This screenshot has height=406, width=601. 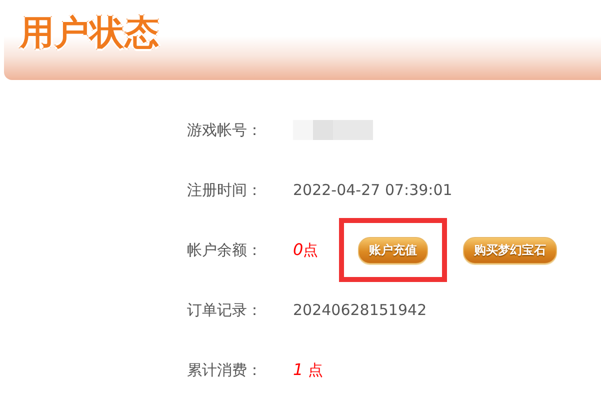 I want to click on points-value: 0点, so click(x=306, y=250).